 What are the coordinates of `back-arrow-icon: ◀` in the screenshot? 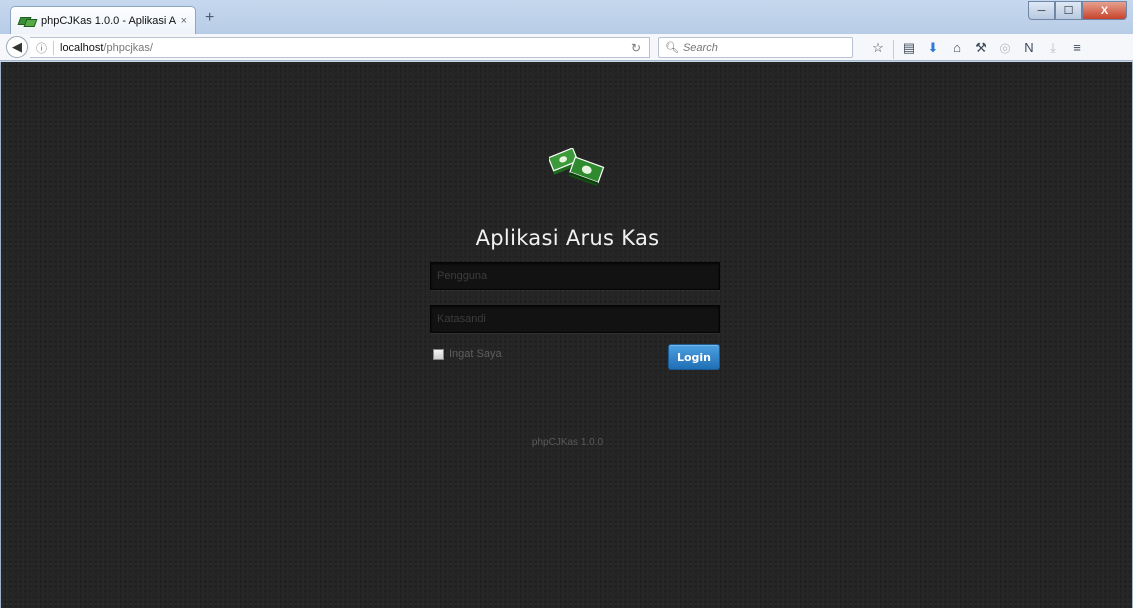 It's located at (17, 46).